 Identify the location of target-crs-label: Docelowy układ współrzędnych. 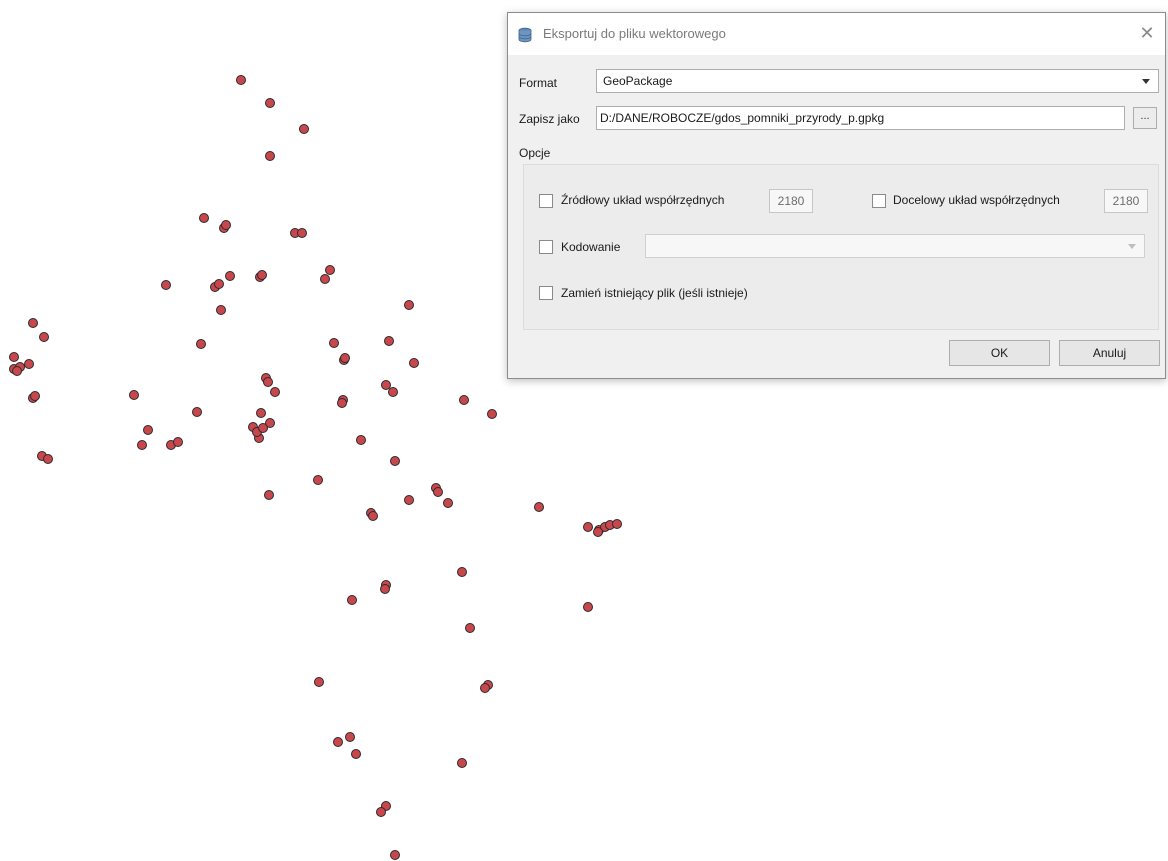
(976, 200).